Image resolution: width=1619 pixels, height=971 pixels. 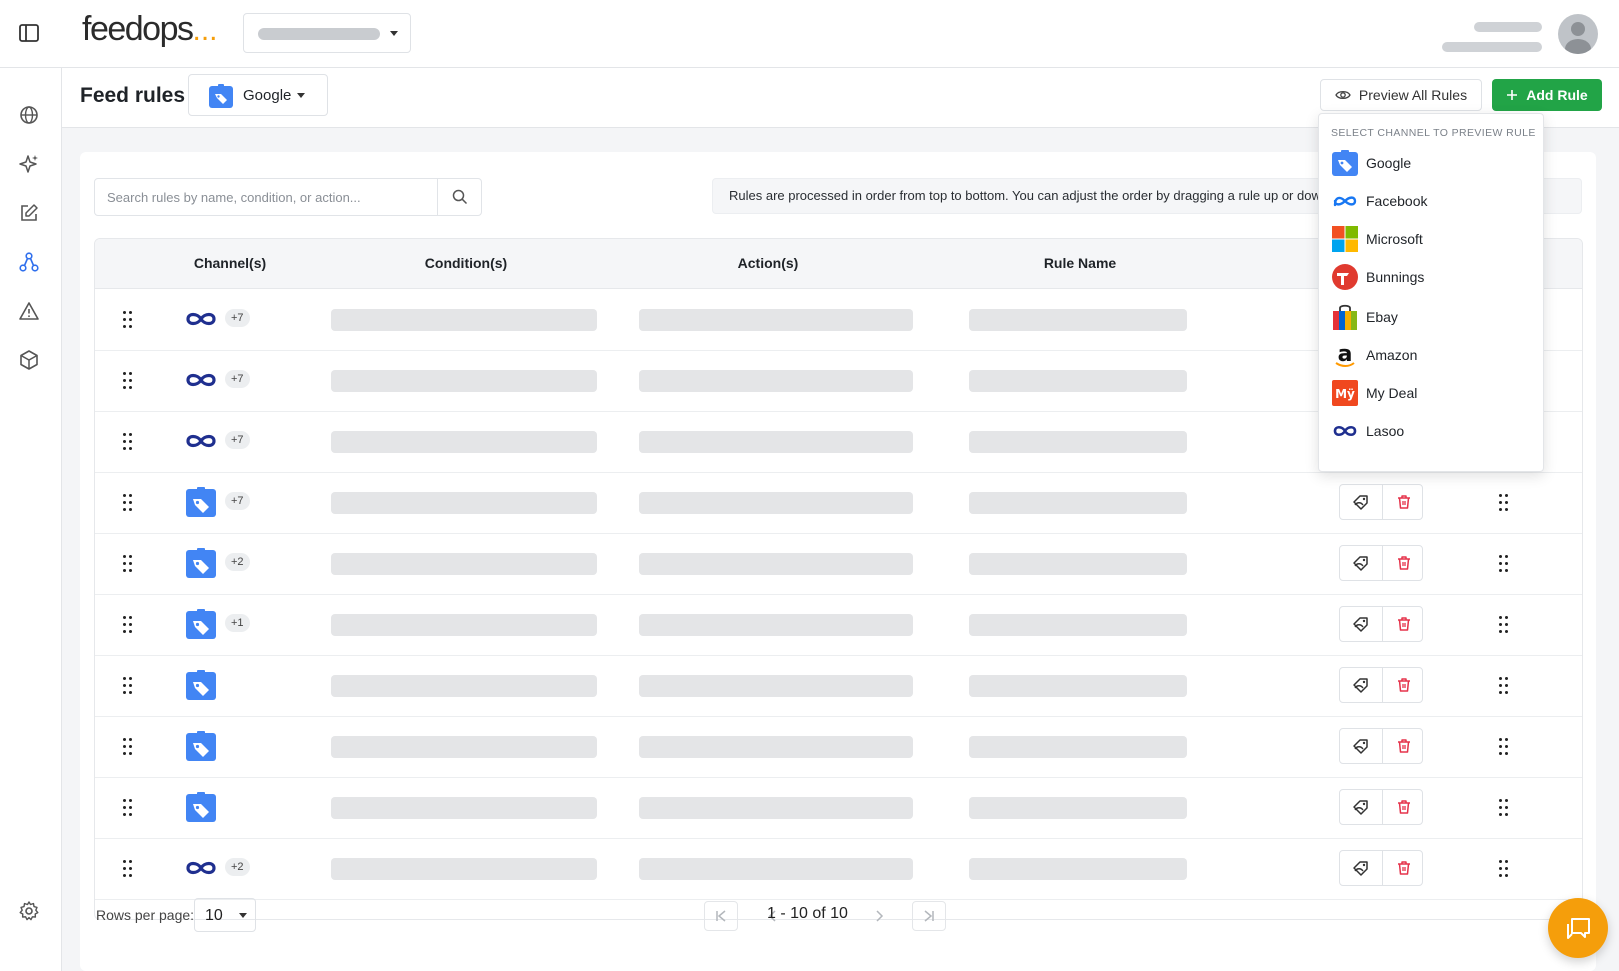 What do you see at coordinates (29, 115) in the screenshot?
I see `globe-icon` at bounding box center [29, 115].